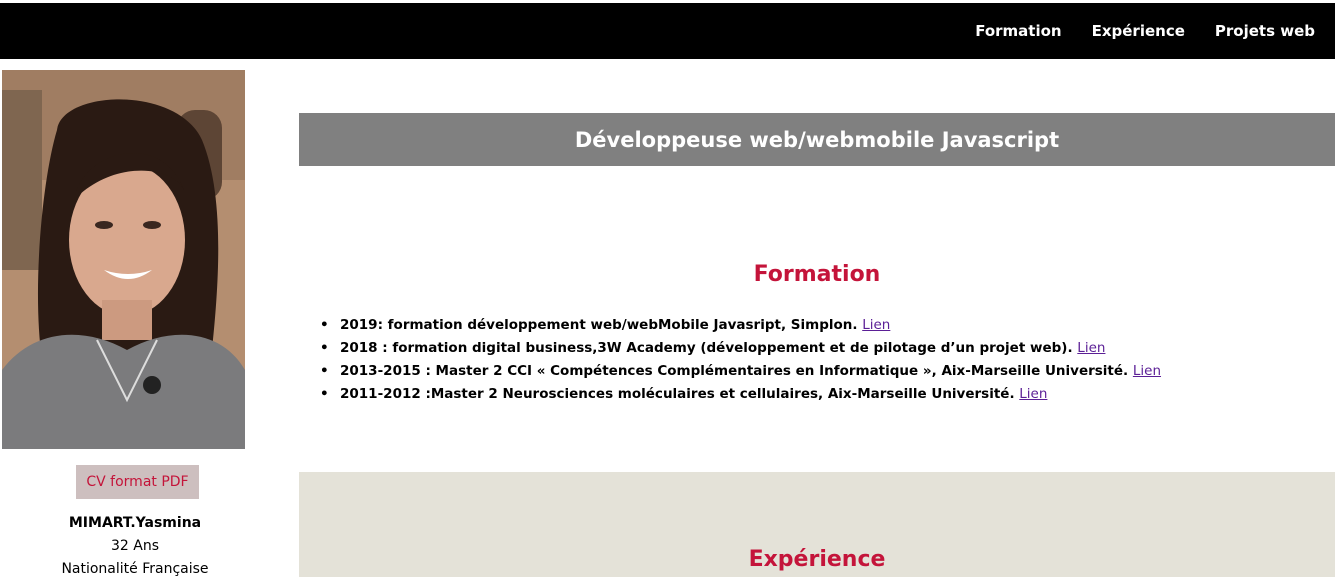 The width and height of the screenshot is (1335, 577). I want to click on main-nav: Formation Expérience Projets web, so click(1145, 31).